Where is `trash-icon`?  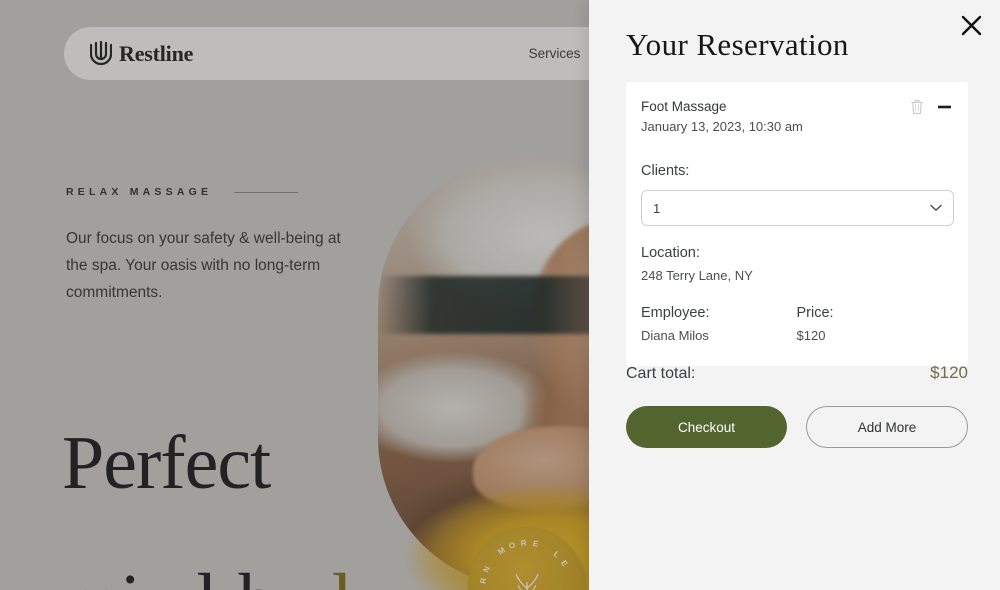 trash-icon is located at coordinates (917, 107).